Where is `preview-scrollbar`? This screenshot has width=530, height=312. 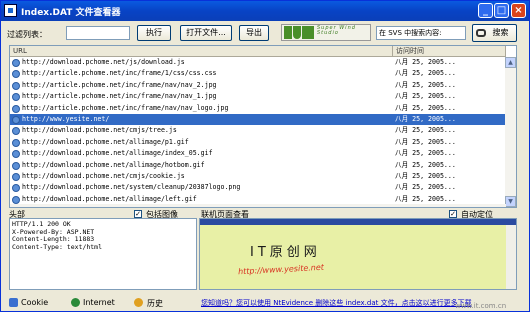
preview-scrollbar is located at coordinates (511, 257).